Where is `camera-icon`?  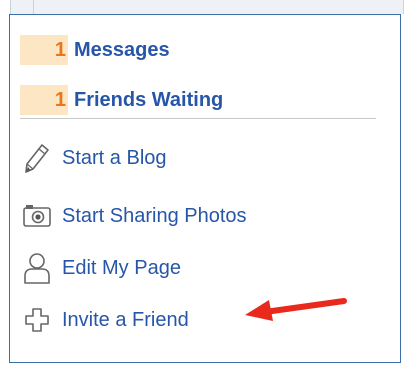 camera-icon is located at coordinates (37, 216).